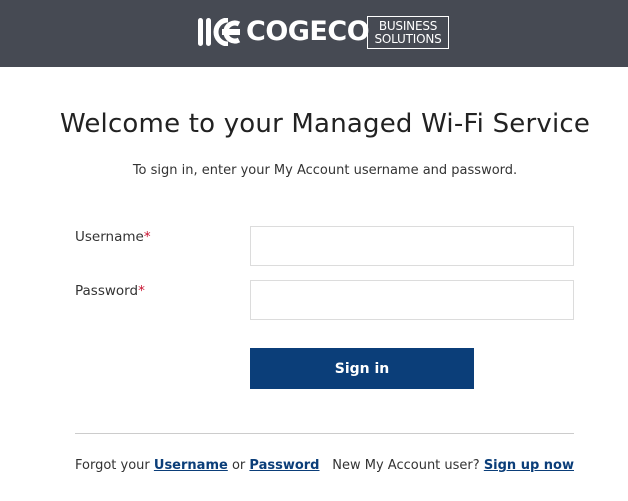 This screenshot has width=628, height=501. What do you see at coordinates (529, 465) in the screenshot?
I see `sign-up-link: Sign up now` at bounding box center [529, 465].